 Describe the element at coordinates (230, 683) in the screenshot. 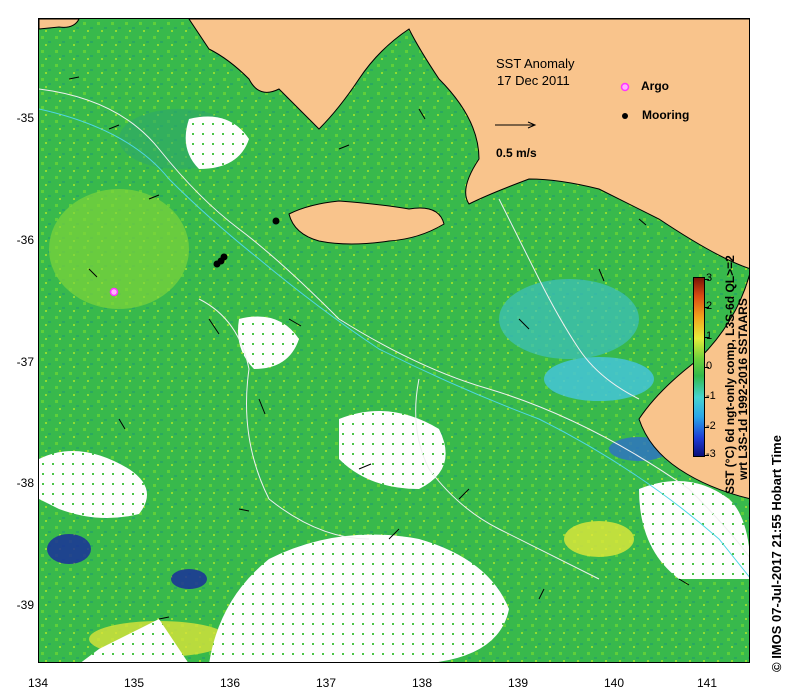

I see `lon-tick: 136` at that location.